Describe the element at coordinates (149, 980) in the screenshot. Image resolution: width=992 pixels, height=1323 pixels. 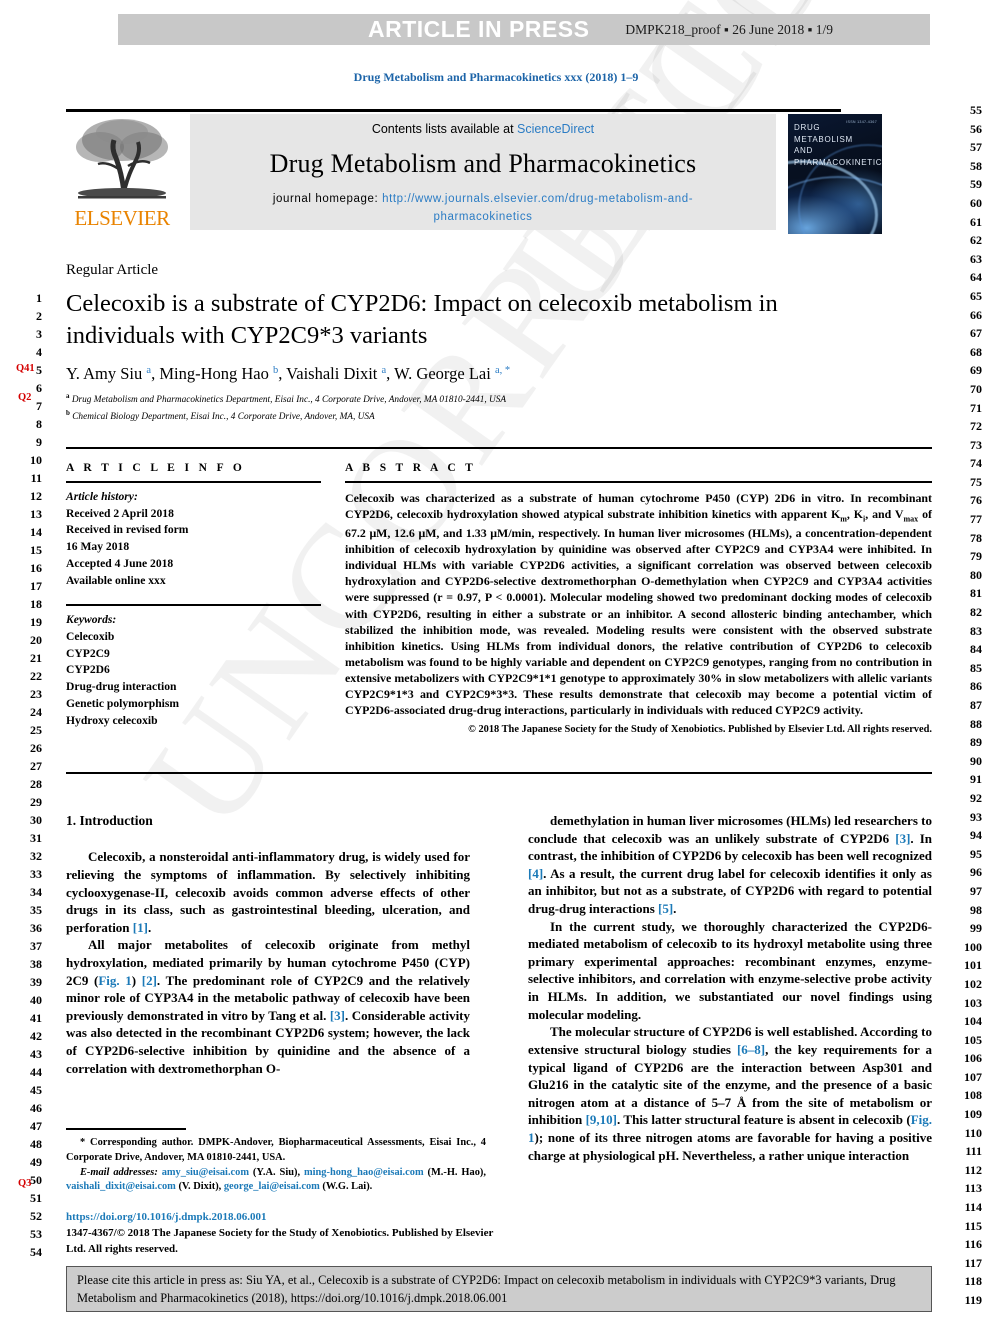
I see `reference-citation: [2]` at that location.